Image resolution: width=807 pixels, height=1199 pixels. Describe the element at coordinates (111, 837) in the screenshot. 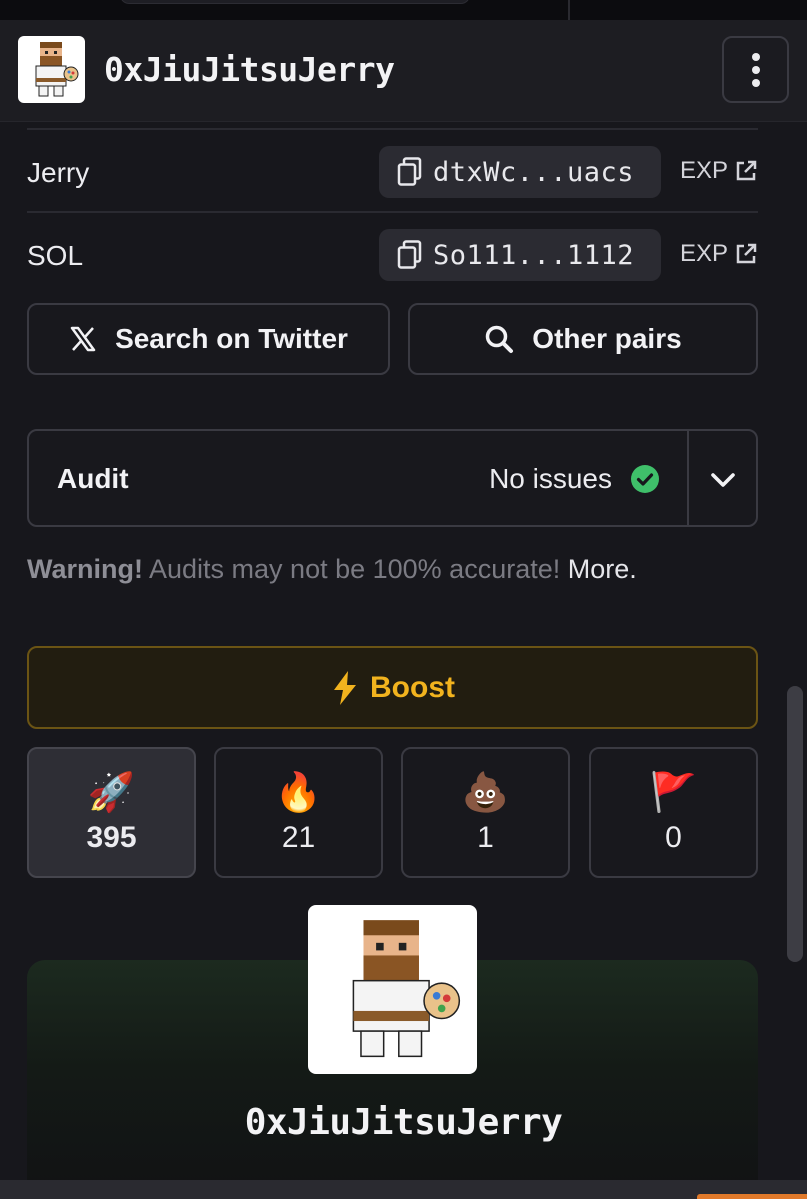

I see `reaction-count: 395` at that location.